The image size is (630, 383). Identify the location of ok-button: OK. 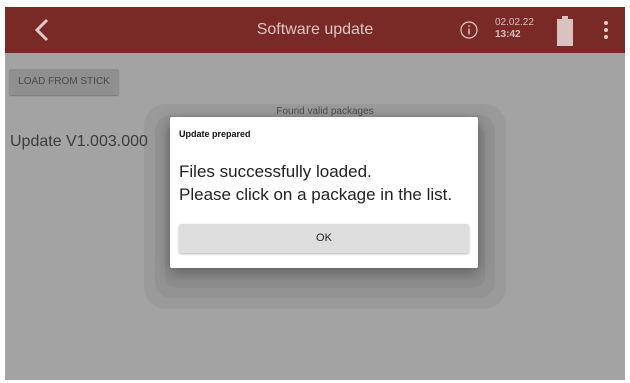
(324, 238).